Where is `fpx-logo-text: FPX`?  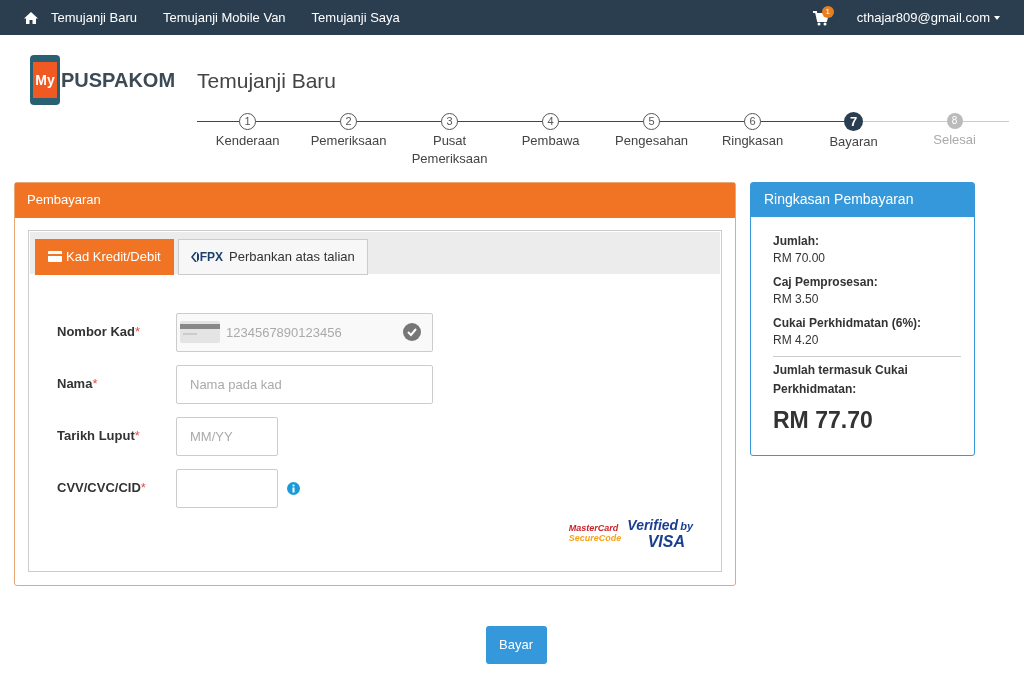 fpx-logo-text: FPX is located at coordinates (211, 257).